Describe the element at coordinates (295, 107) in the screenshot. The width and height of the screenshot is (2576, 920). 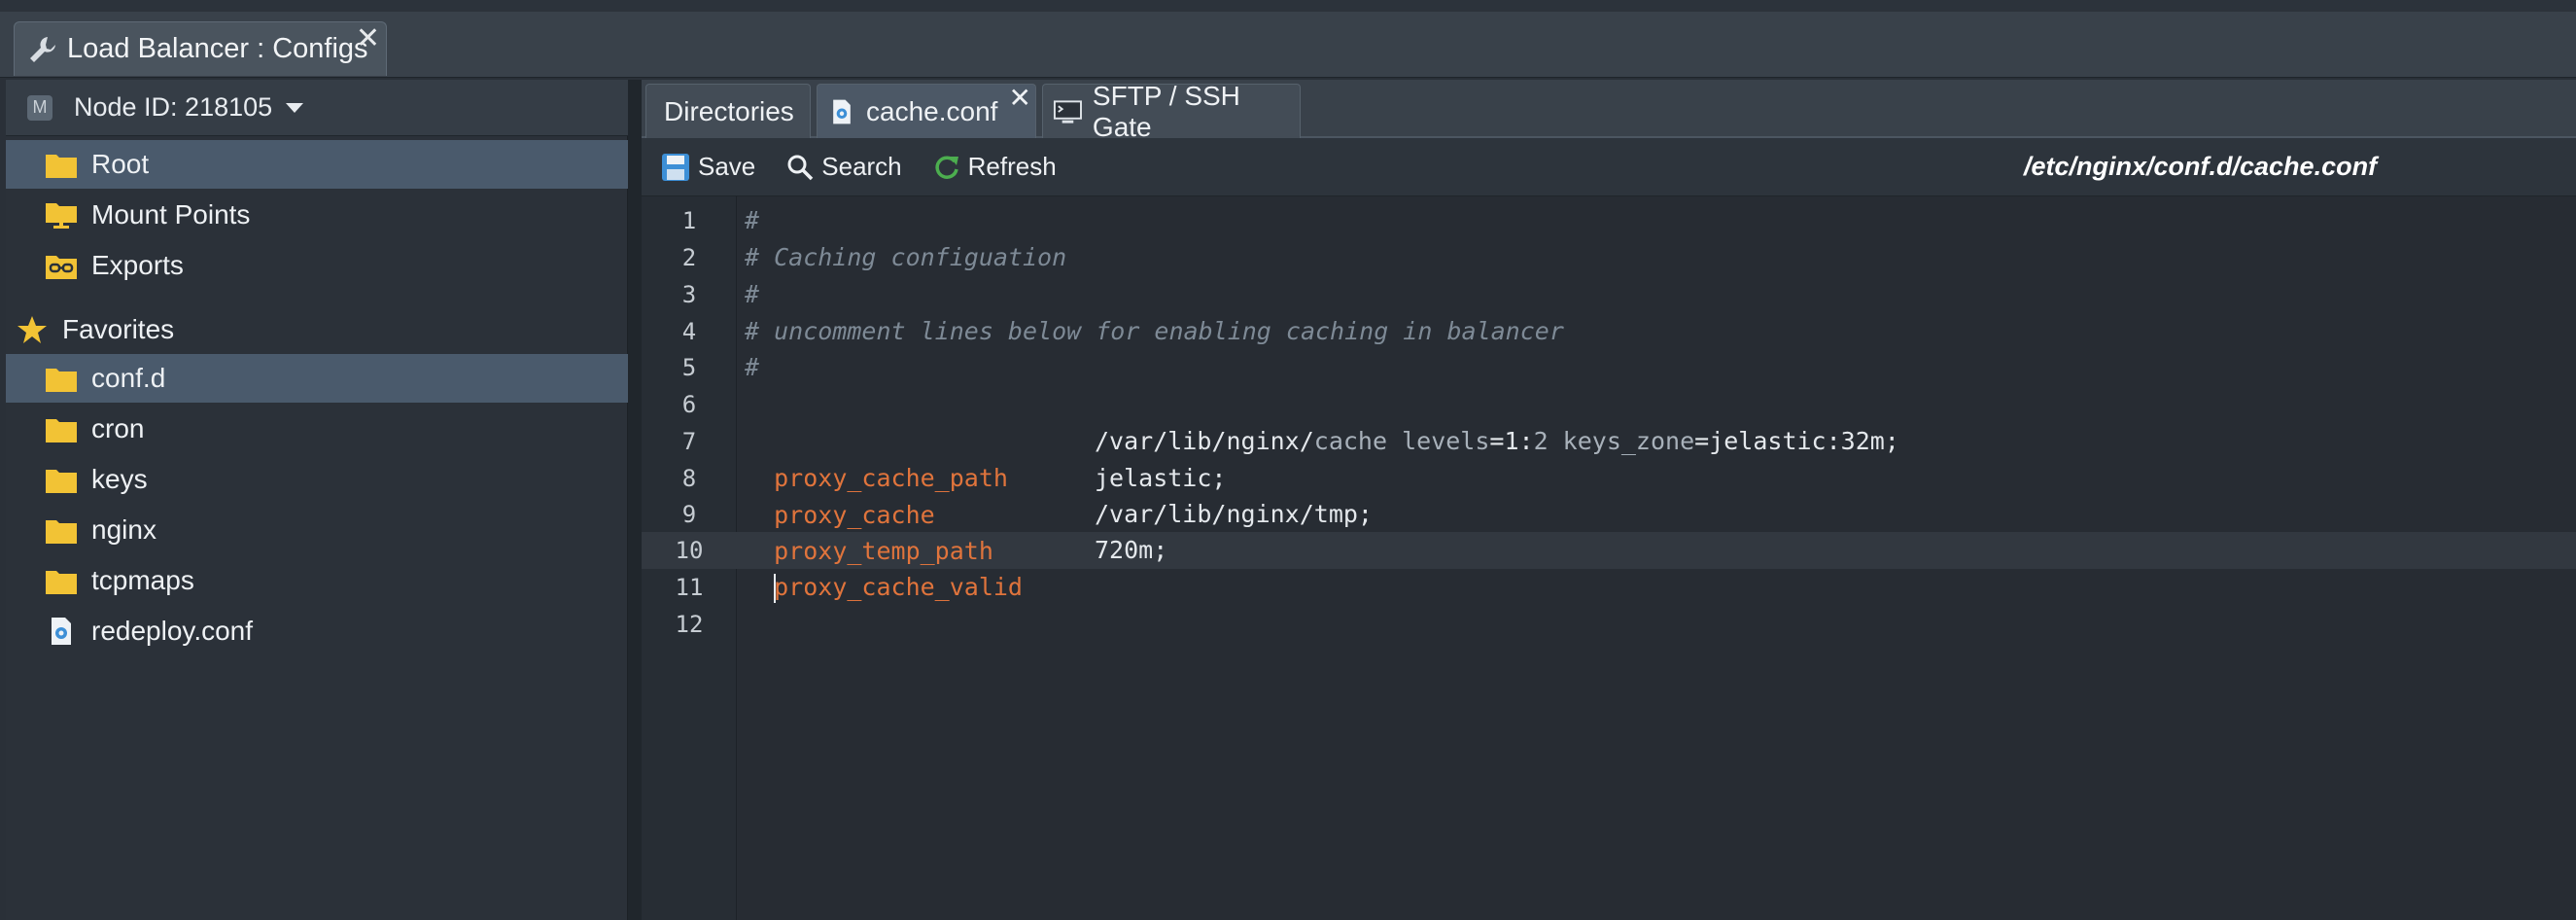
I see `chevron-down-icon` at that location.